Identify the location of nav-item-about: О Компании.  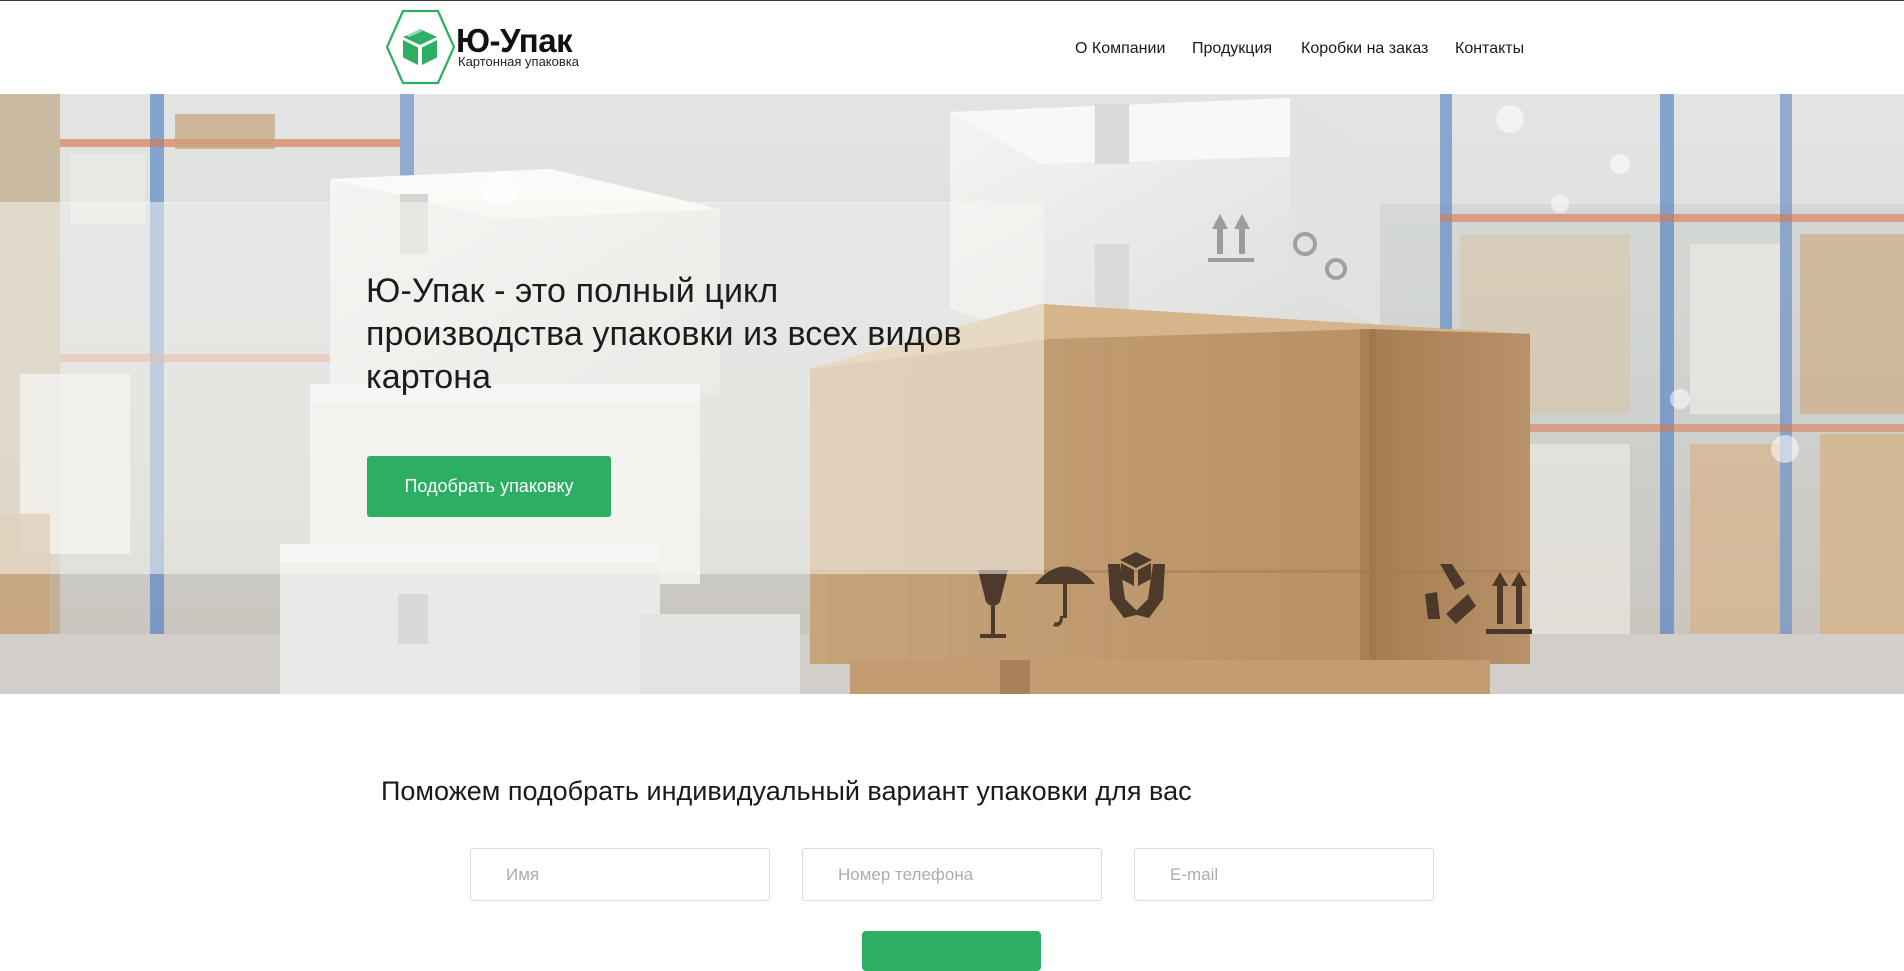
(1120, 49).